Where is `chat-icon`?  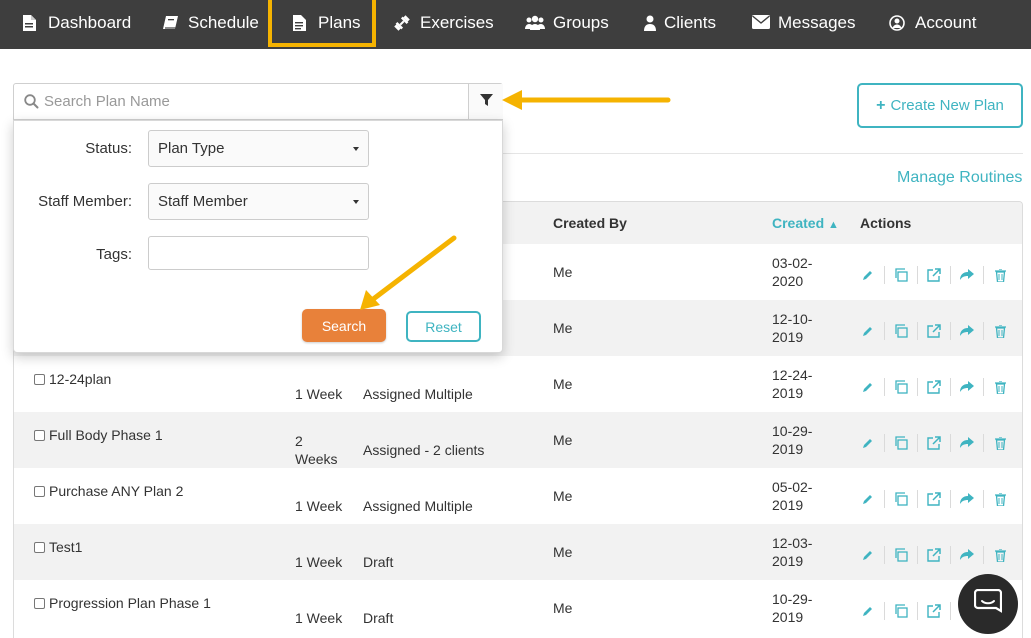
chat-icon is located at coordinates (988, 604).